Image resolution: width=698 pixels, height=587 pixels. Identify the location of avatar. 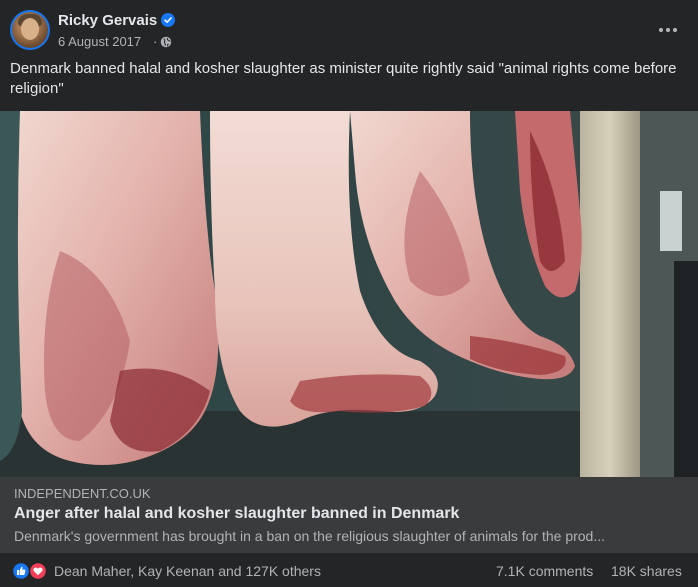
(30, 30).